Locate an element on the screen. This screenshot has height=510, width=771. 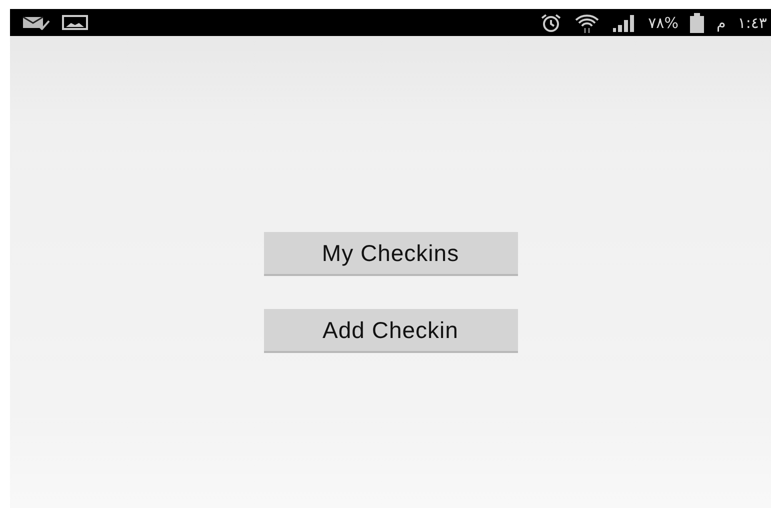
battery-icon is located at coordinates (697, 22).